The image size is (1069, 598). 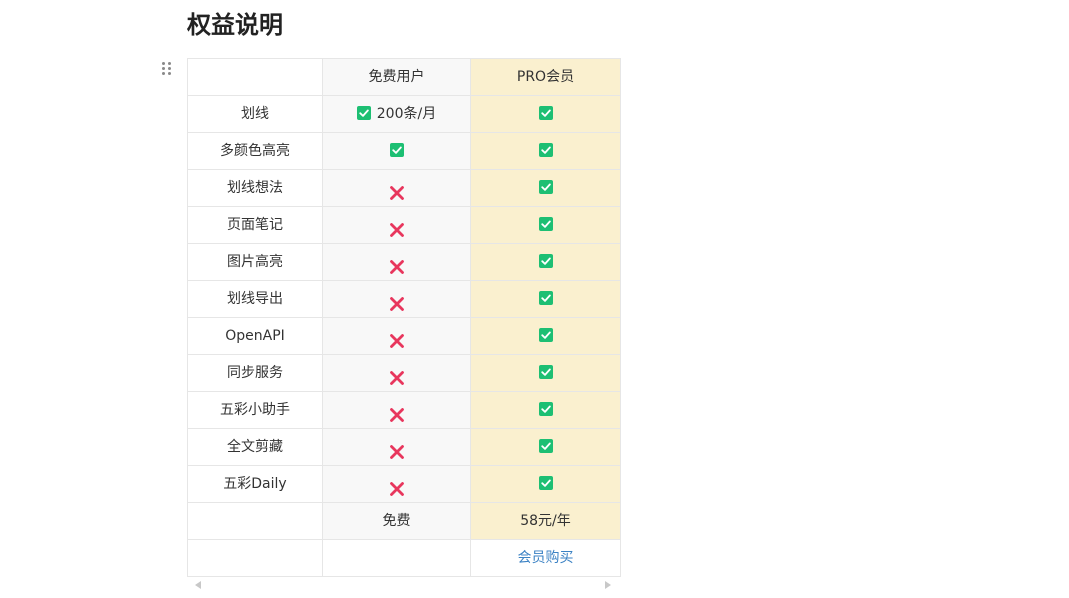 I want to click on feature-name: 划线, so click(x=255, y=114).